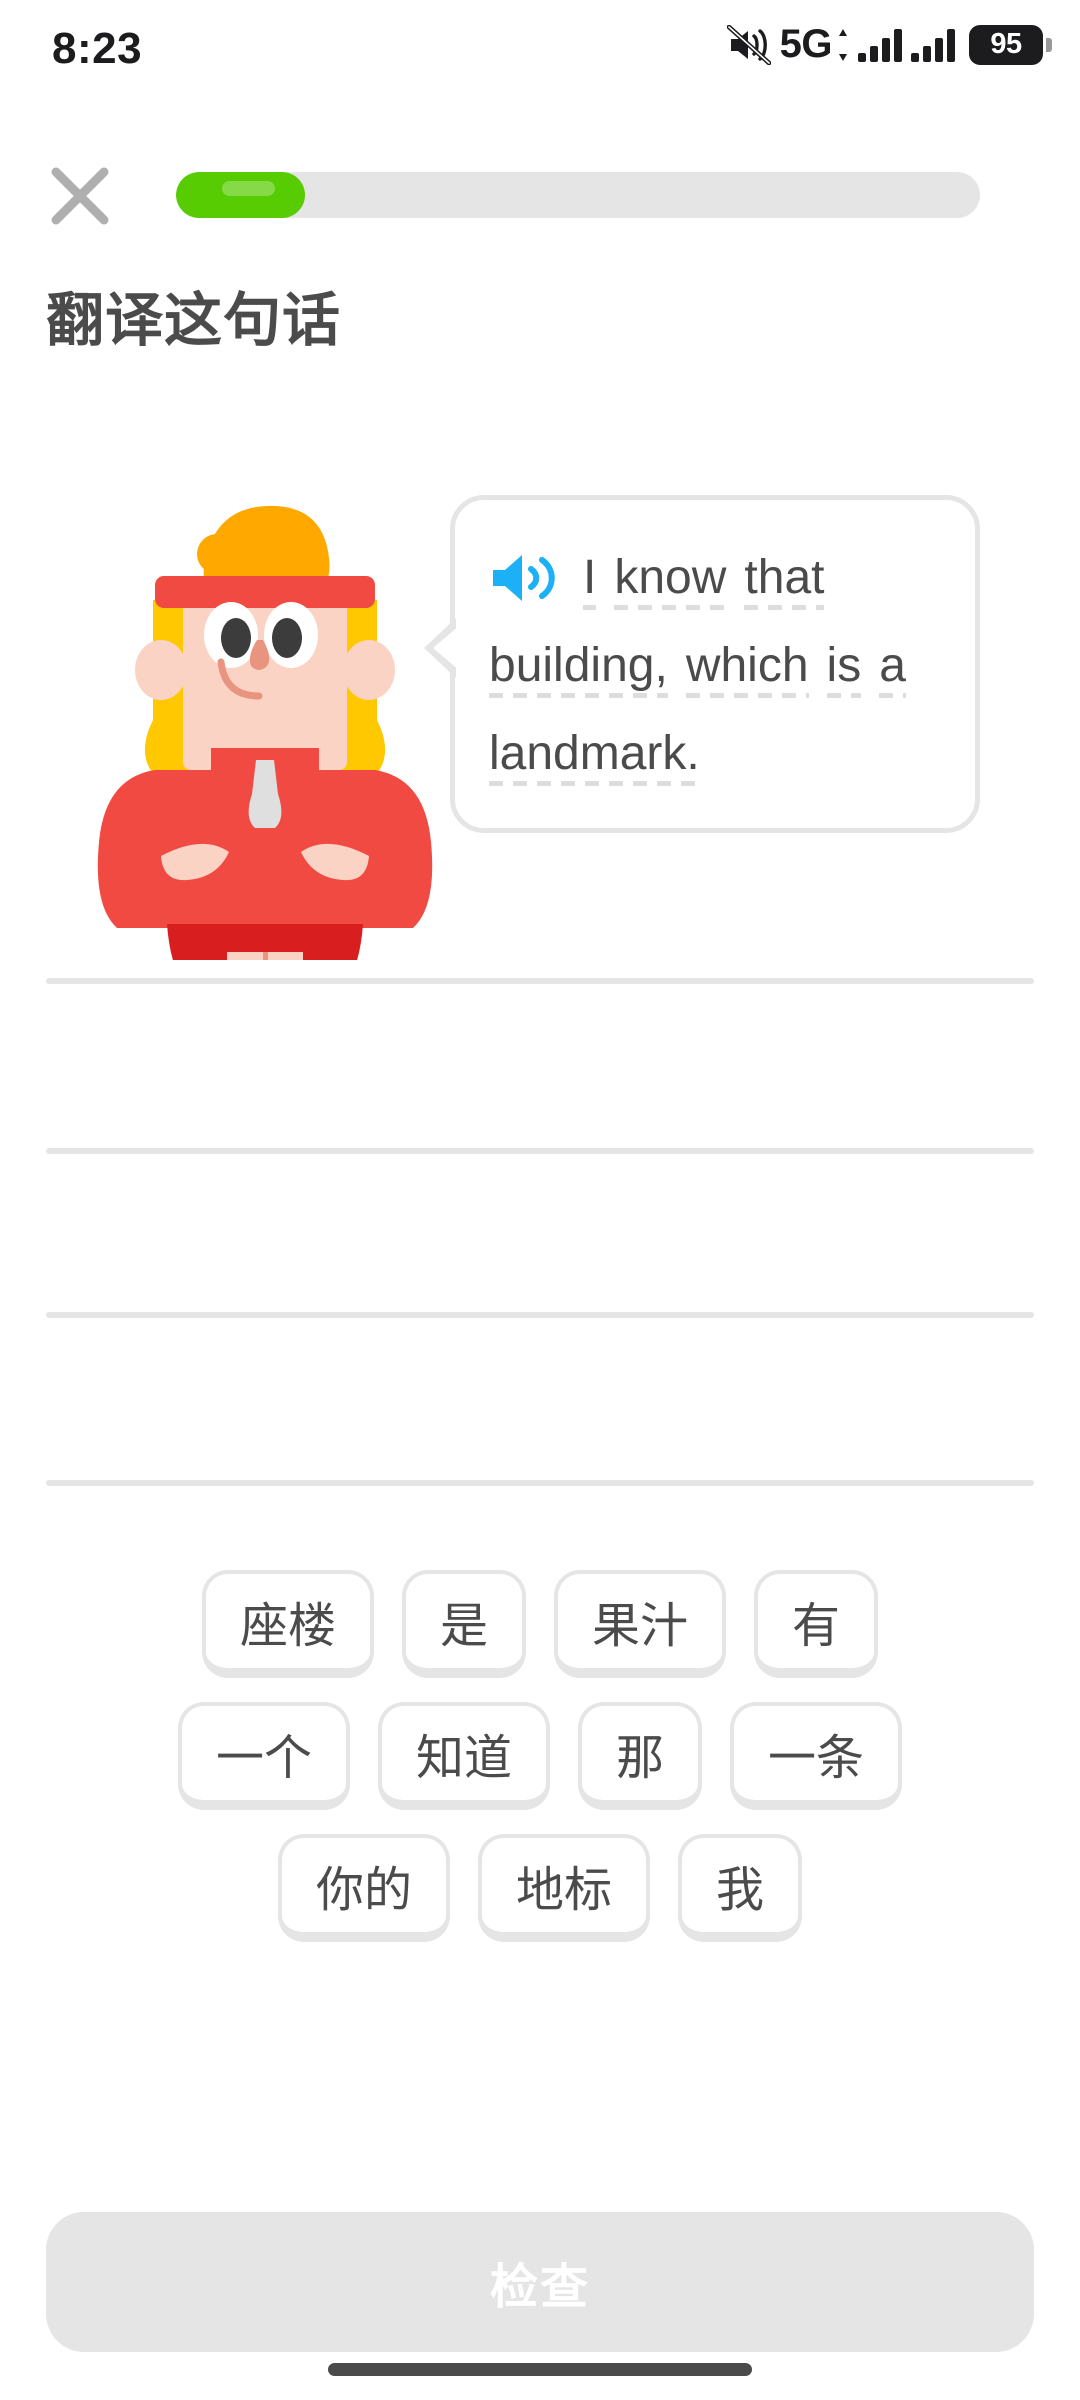  Describe the element at coordinates (540, 2282) in the screenshot. I see `check-button: 检查` at that location.